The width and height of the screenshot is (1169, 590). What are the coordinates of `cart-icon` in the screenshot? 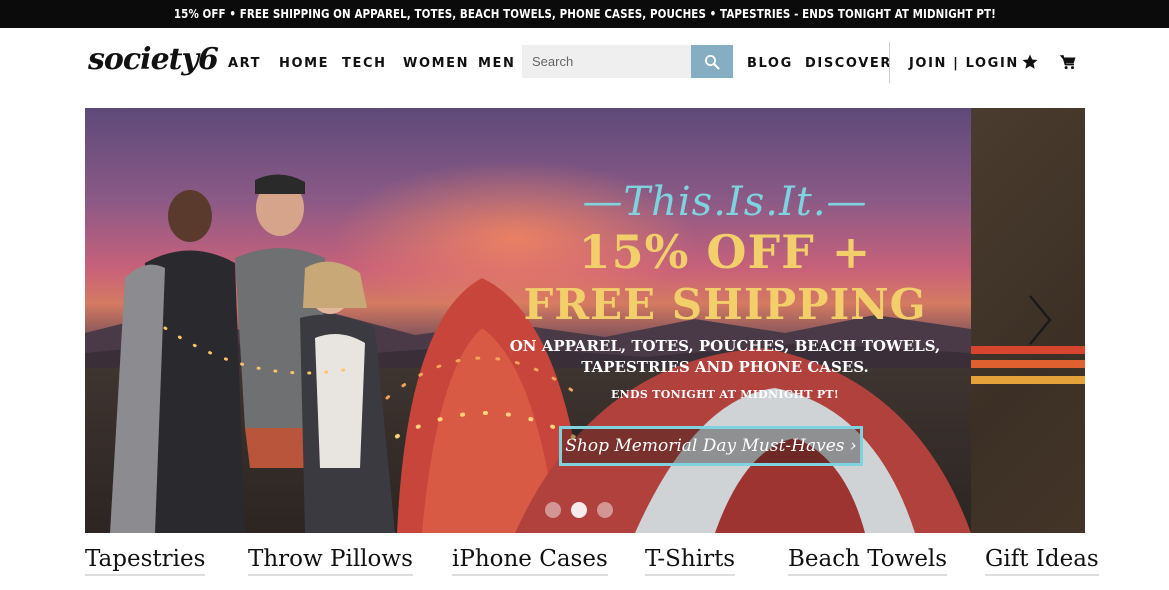 It's located at (1067, 62).